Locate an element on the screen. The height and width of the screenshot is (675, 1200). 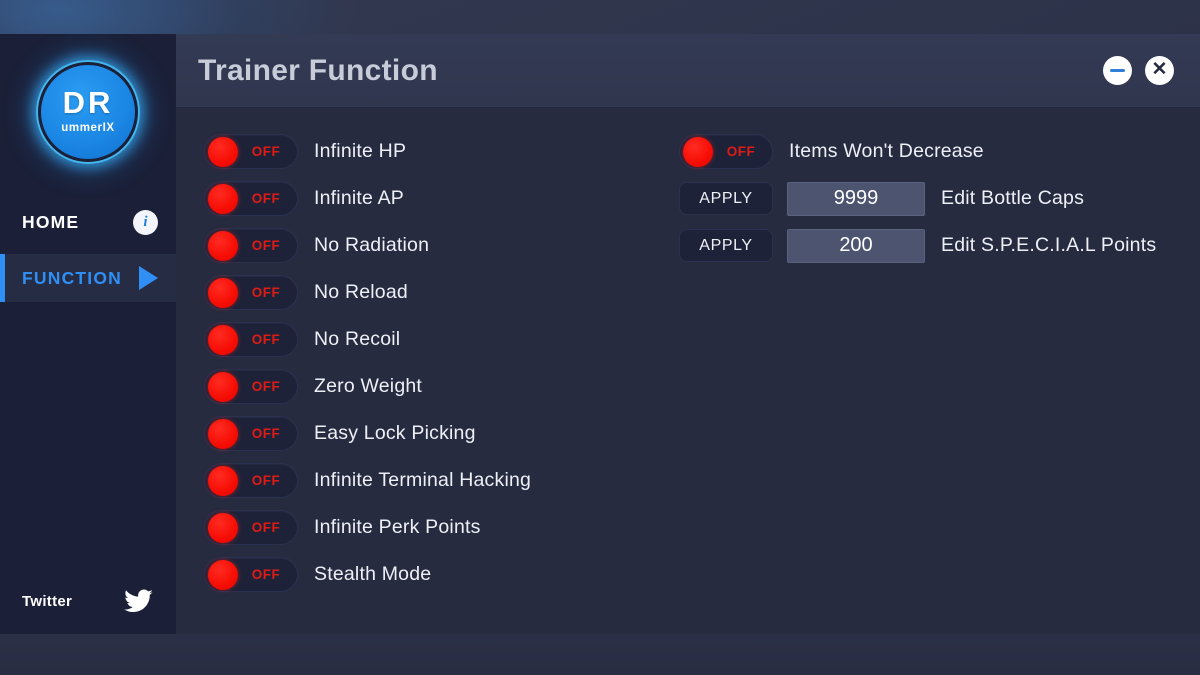
minimize-button is located at coordinates (1117, 70).